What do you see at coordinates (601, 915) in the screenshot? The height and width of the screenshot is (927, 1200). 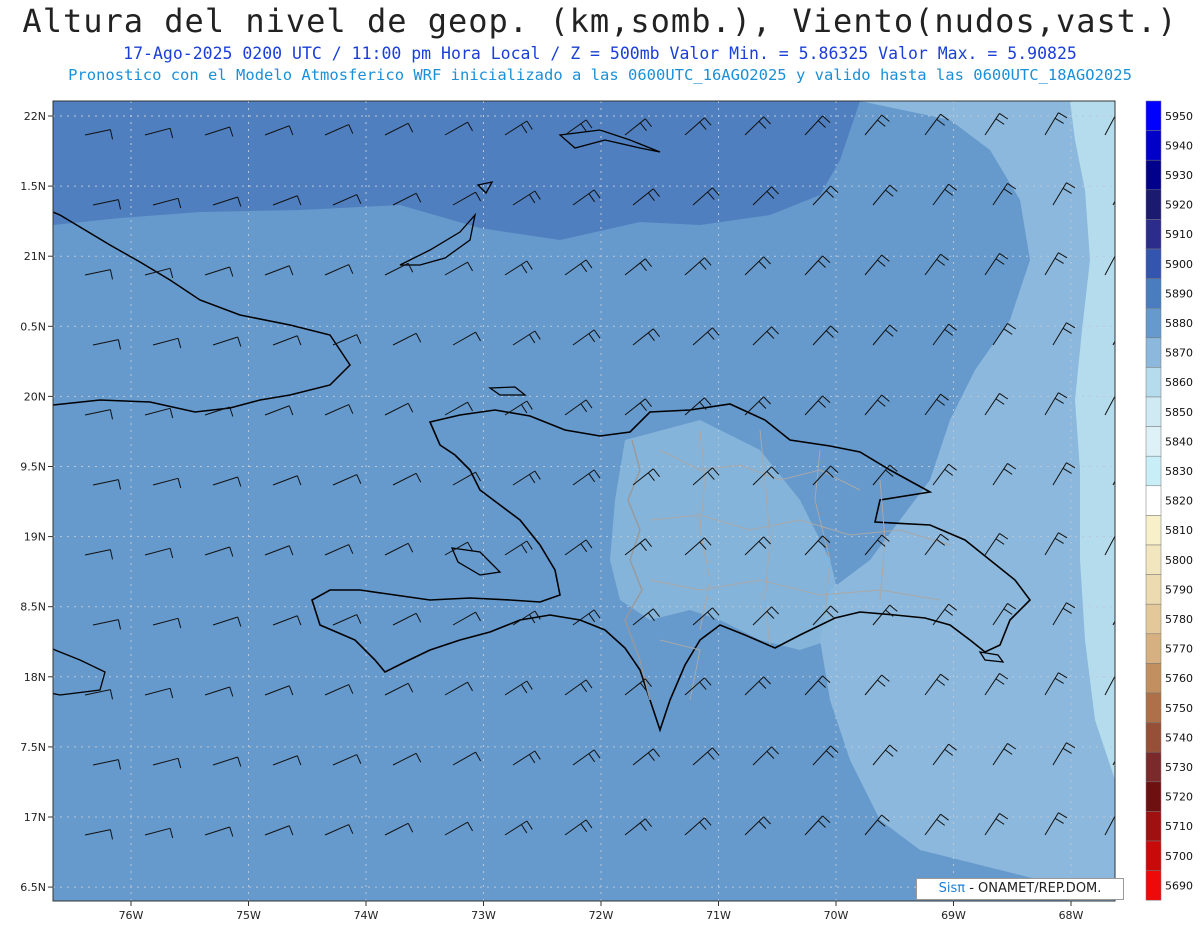 I see `lon-label: 72W` at bounding box center [601, 915].